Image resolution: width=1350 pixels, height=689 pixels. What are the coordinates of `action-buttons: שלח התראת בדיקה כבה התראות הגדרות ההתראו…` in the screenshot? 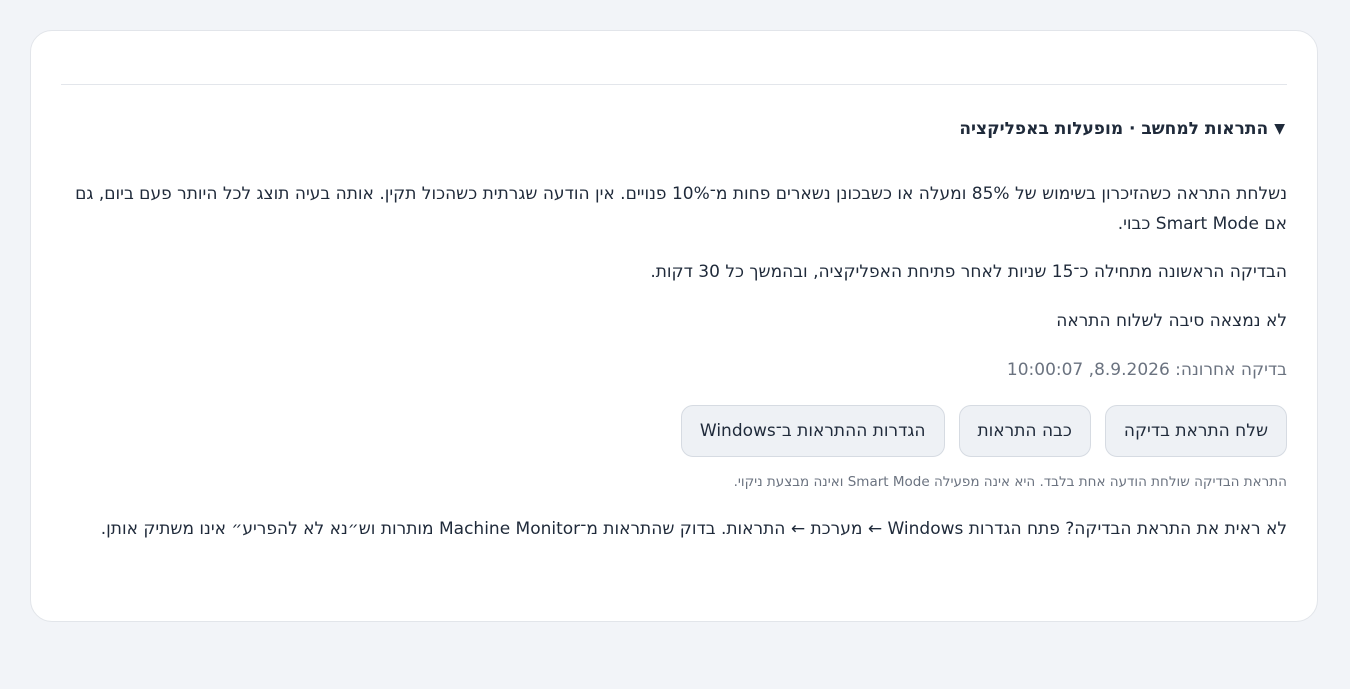 It's located at (983, 431).